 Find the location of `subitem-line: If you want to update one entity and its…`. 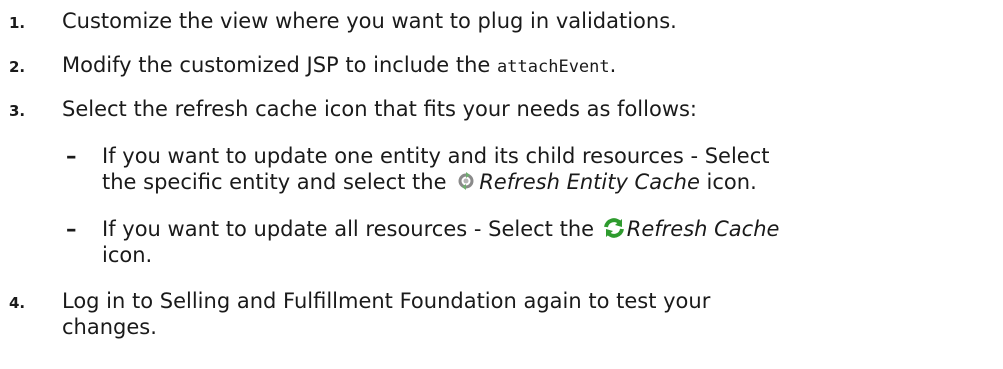

subitem-line: If you want to update one entity and its… is located at coordinates (436, 156).